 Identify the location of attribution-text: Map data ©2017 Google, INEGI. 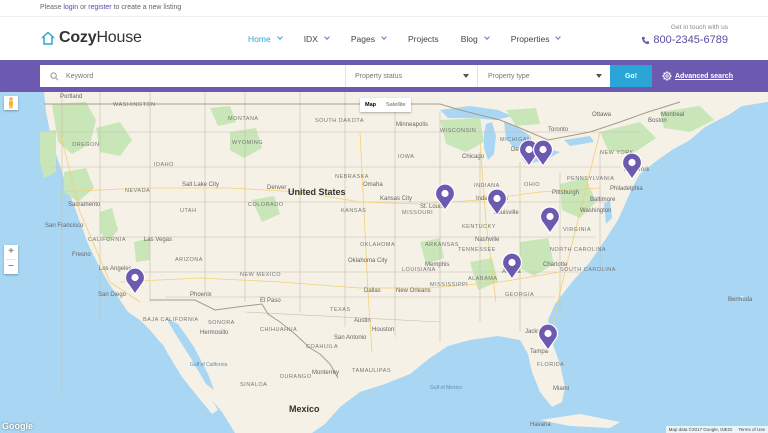
(700, 429).